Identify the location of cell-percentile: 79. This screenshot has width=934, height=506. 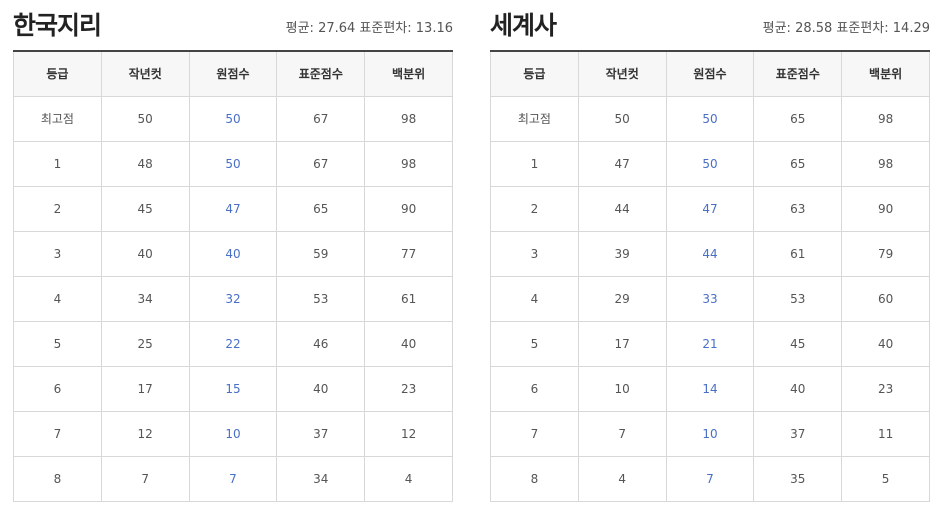
(885, 253).